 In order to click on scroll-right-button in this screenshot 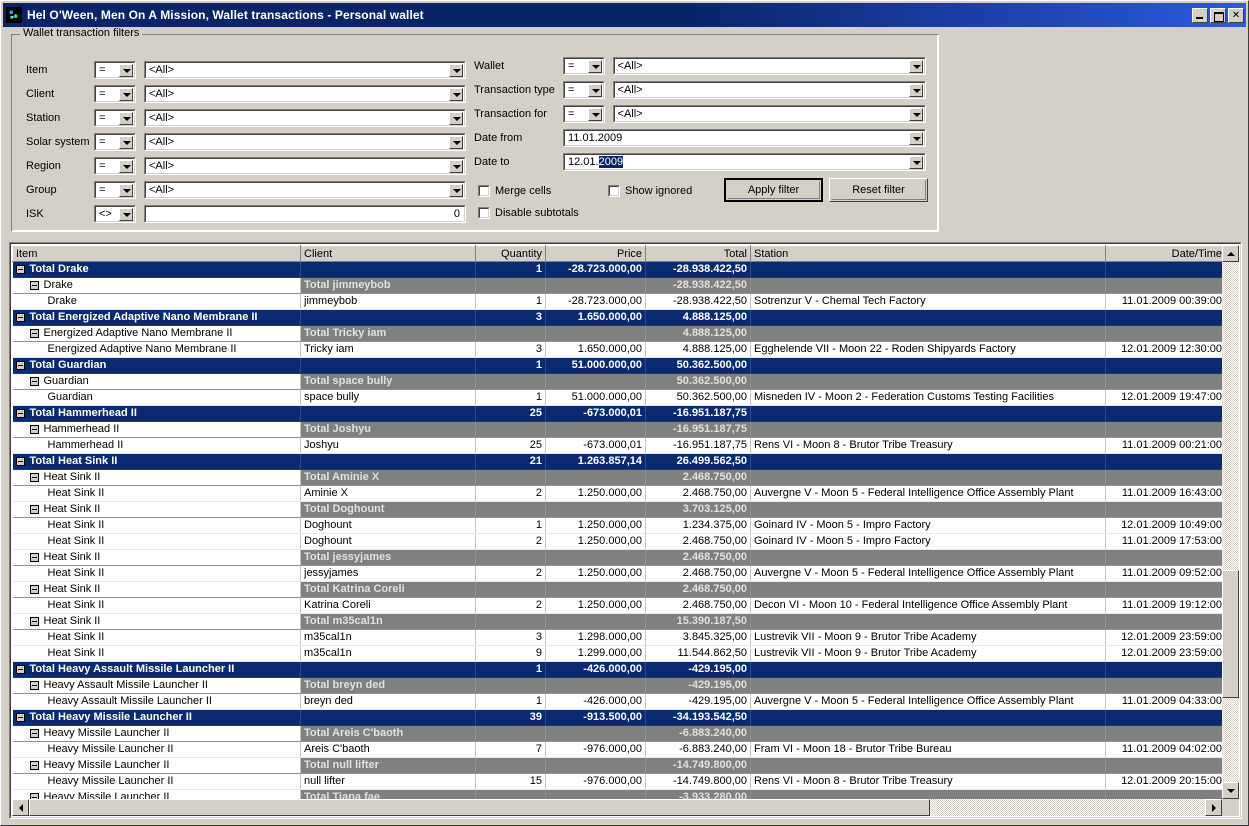, I will do `click(1213, 807)`.